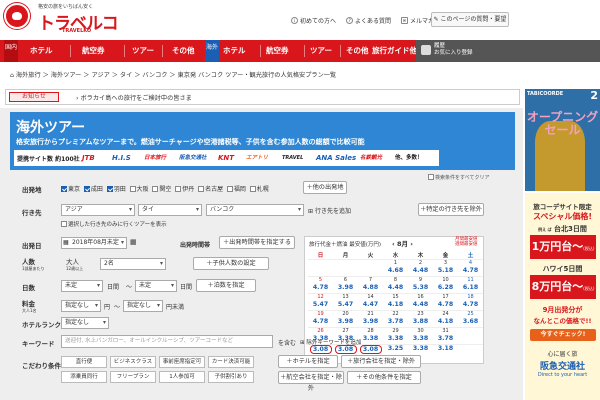 The height and width of the screenshot is (400, 600). I want to click on calendar-day: 7 4.88, so click(370, 284).